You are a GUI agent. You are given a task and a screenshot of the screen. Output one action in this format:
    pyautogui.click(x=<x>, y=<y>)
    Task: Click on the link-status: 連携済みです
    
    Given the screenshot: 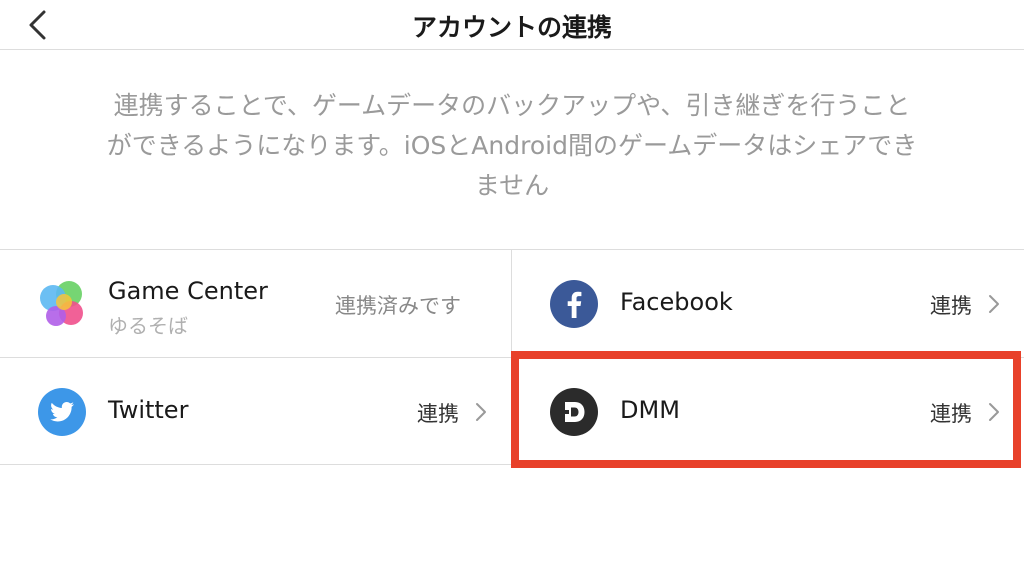 What is the action you would take?
    pyautogui.click(x=398, y=306)
    